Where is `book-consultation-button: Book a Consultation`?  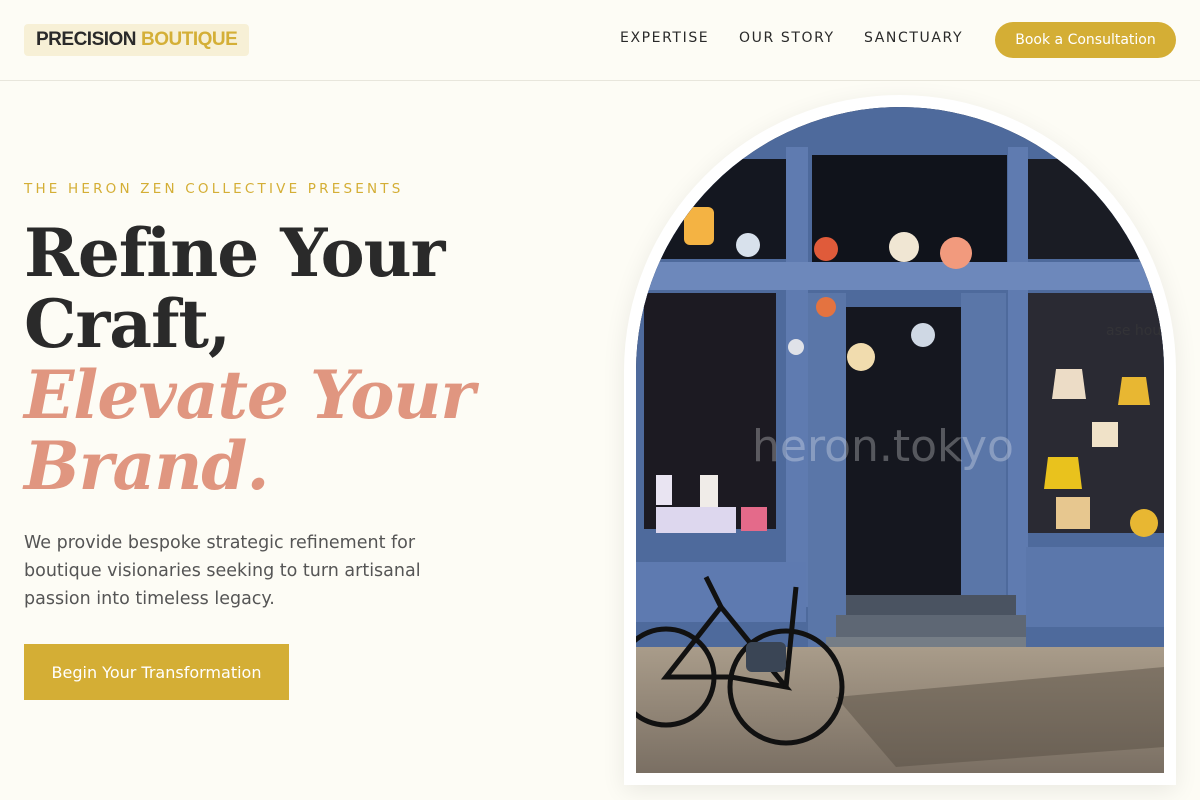
book-consultation-button: Book a Consultation is located at coordinates (1085, 40).